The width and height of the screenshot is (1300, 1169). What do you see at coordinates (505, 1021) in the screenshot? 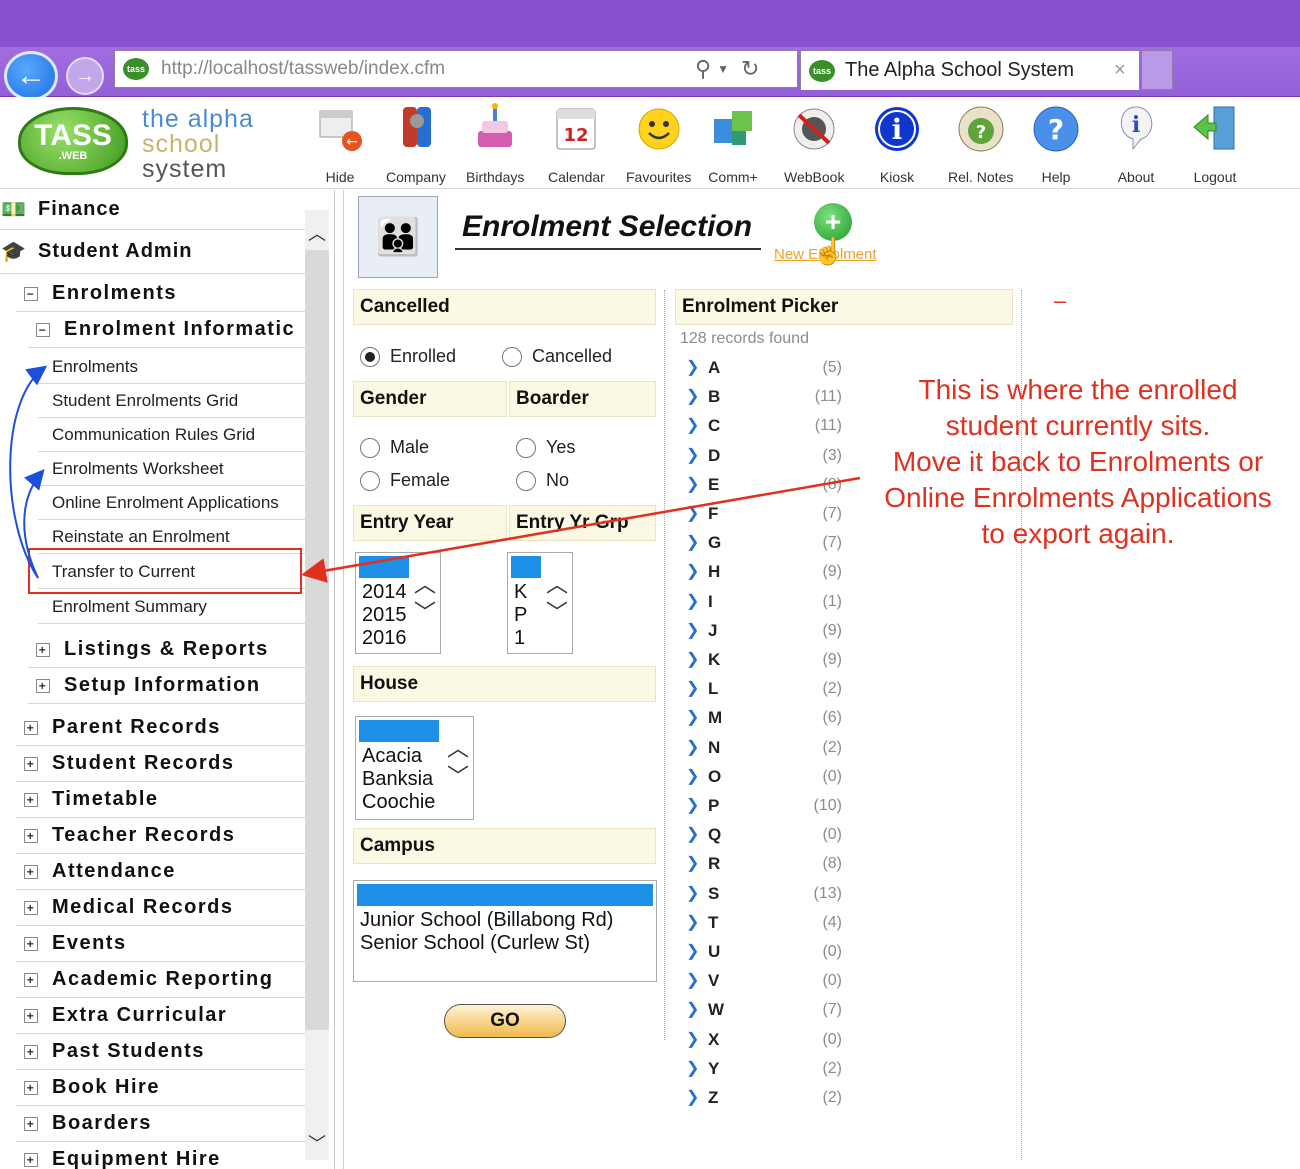
I see `go-button: GO` at bounding box center [505, 1021].